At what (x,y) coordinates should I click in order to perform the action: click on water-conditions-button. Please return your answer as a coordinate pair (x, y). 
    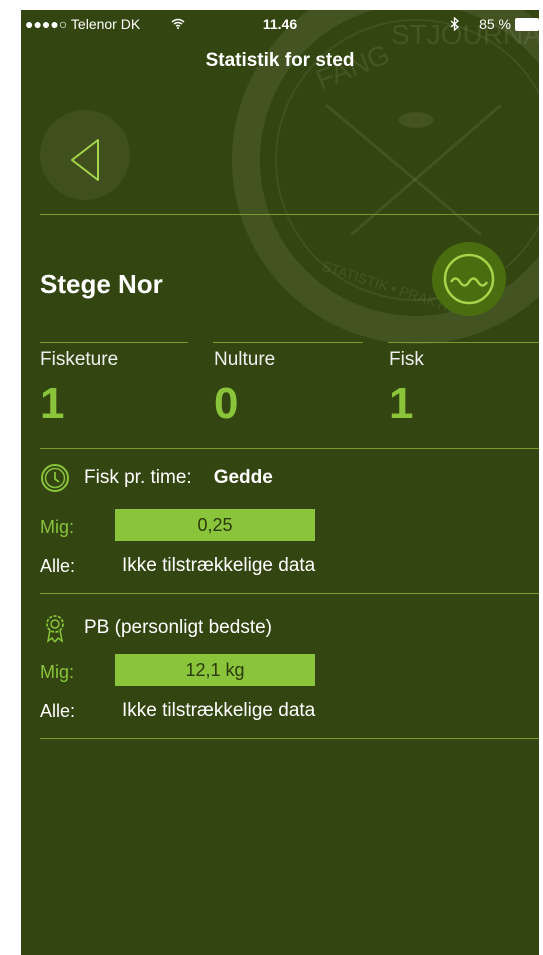
    Looking at the image, I should click on (469, 279).